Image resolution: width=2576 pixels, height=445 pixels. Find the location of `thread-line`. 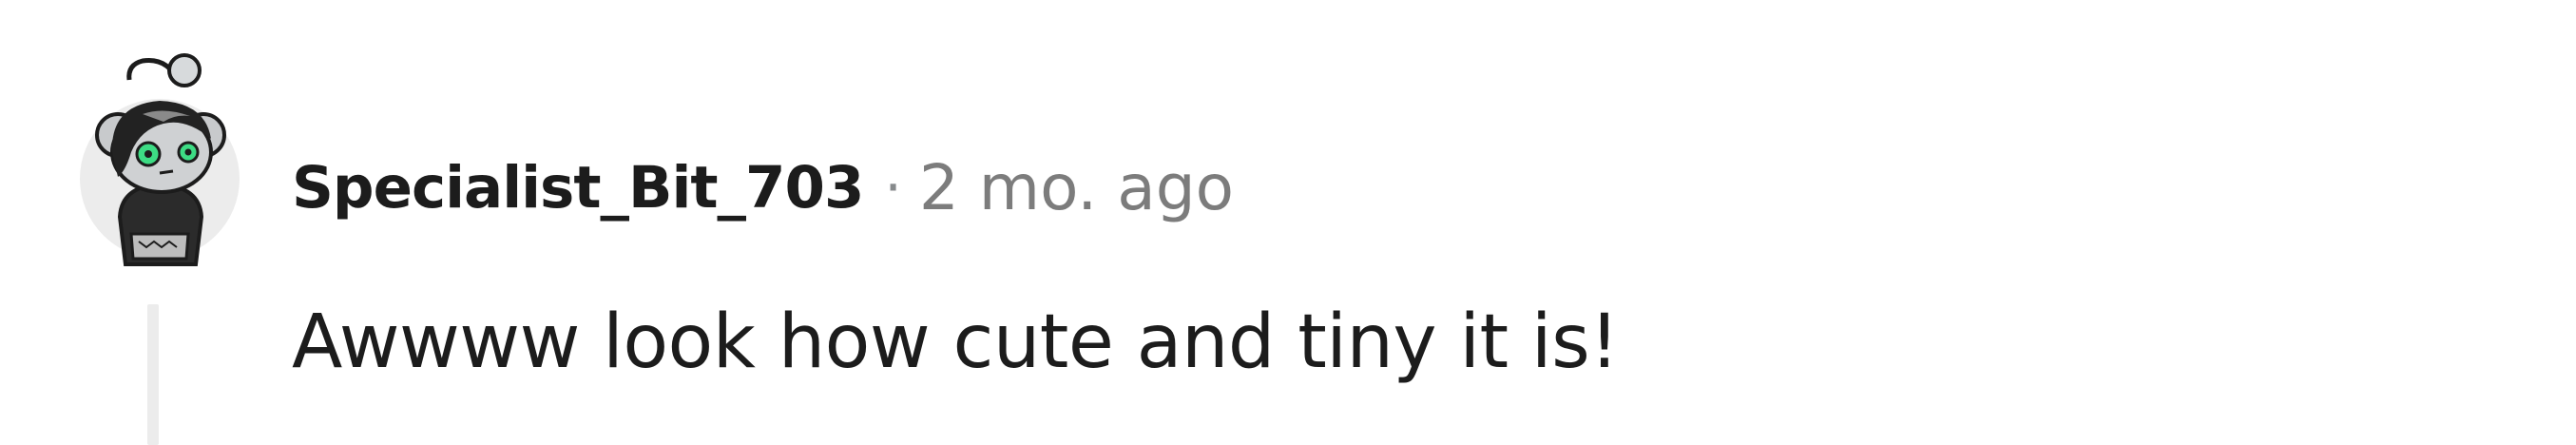

thread-line is located at coordinates (153, 374).